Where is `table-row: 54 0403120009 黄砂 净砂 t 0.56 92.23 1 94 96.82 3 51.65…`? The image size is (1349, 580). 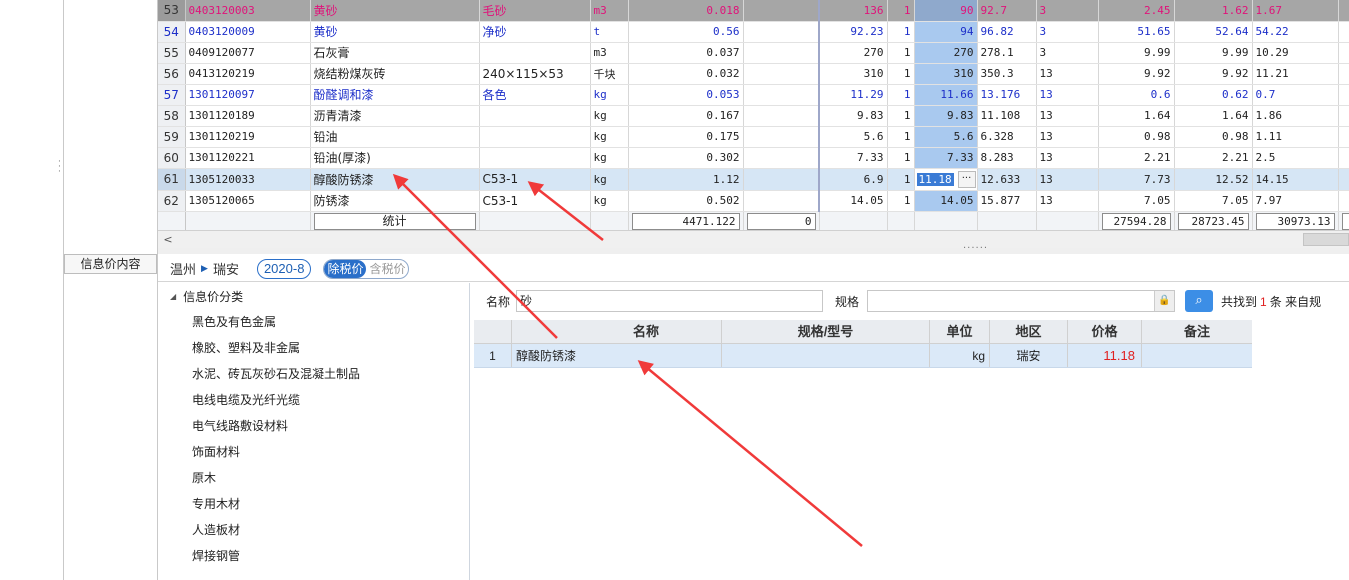
table-row: 54 0403120009 黄砂 净砂 t 0.56 92.23 1 94 96.82 3 51.65… is located at coordinates (753, 32).